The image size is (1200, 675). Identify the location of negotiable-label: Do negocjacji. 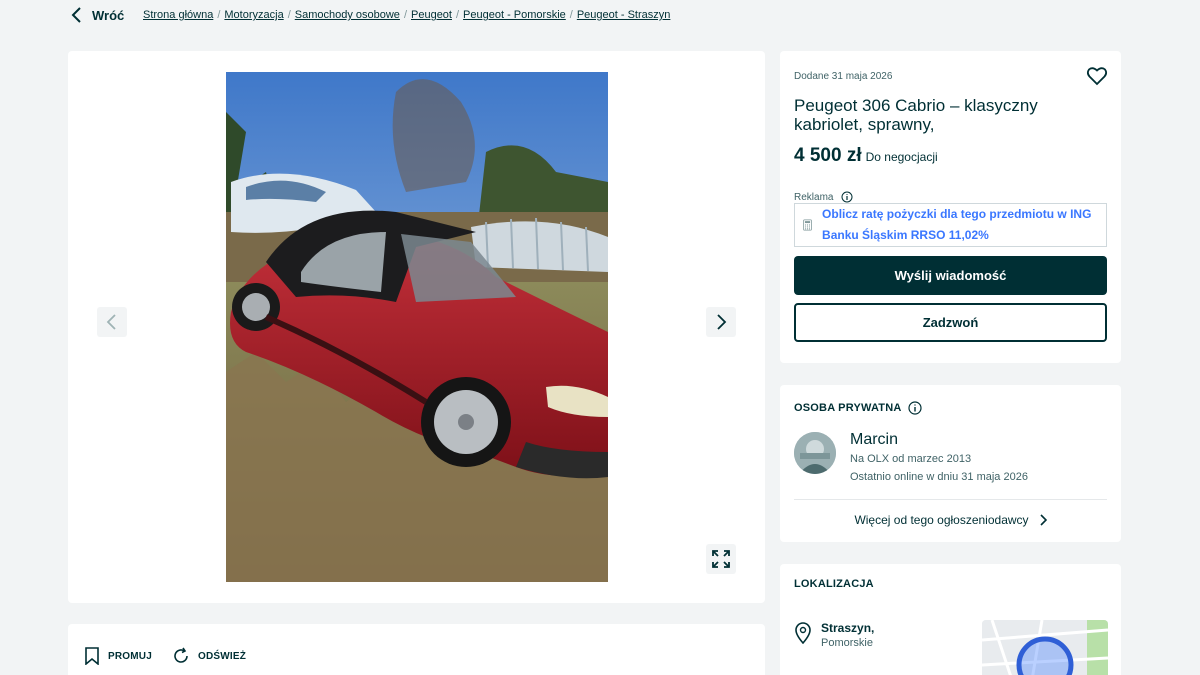
(901, 157).